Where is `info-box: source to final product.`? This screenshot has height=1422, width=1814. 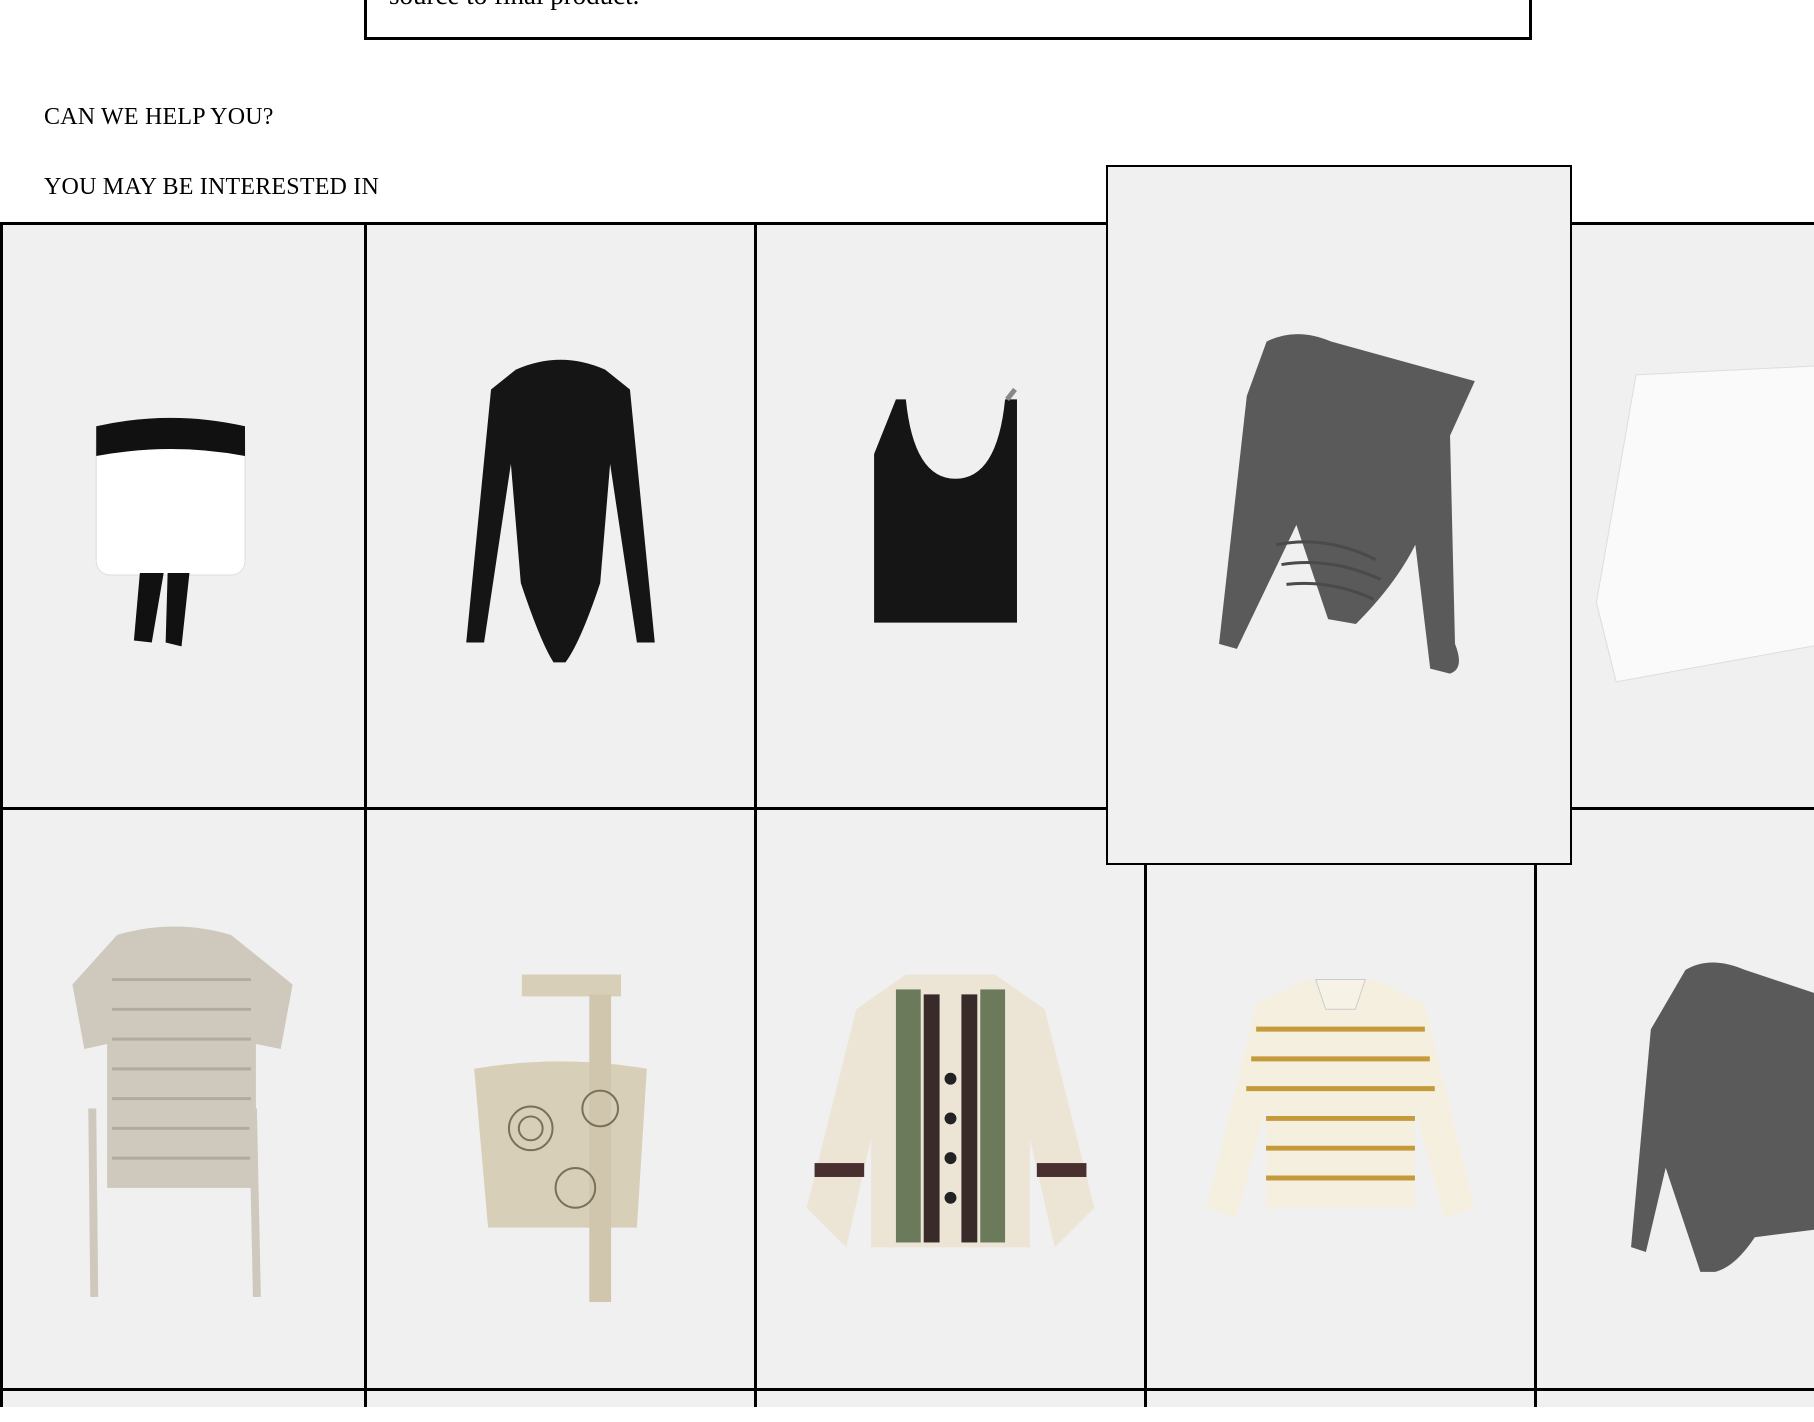 info-box: source to final product. is located at coordinates (948, 20).